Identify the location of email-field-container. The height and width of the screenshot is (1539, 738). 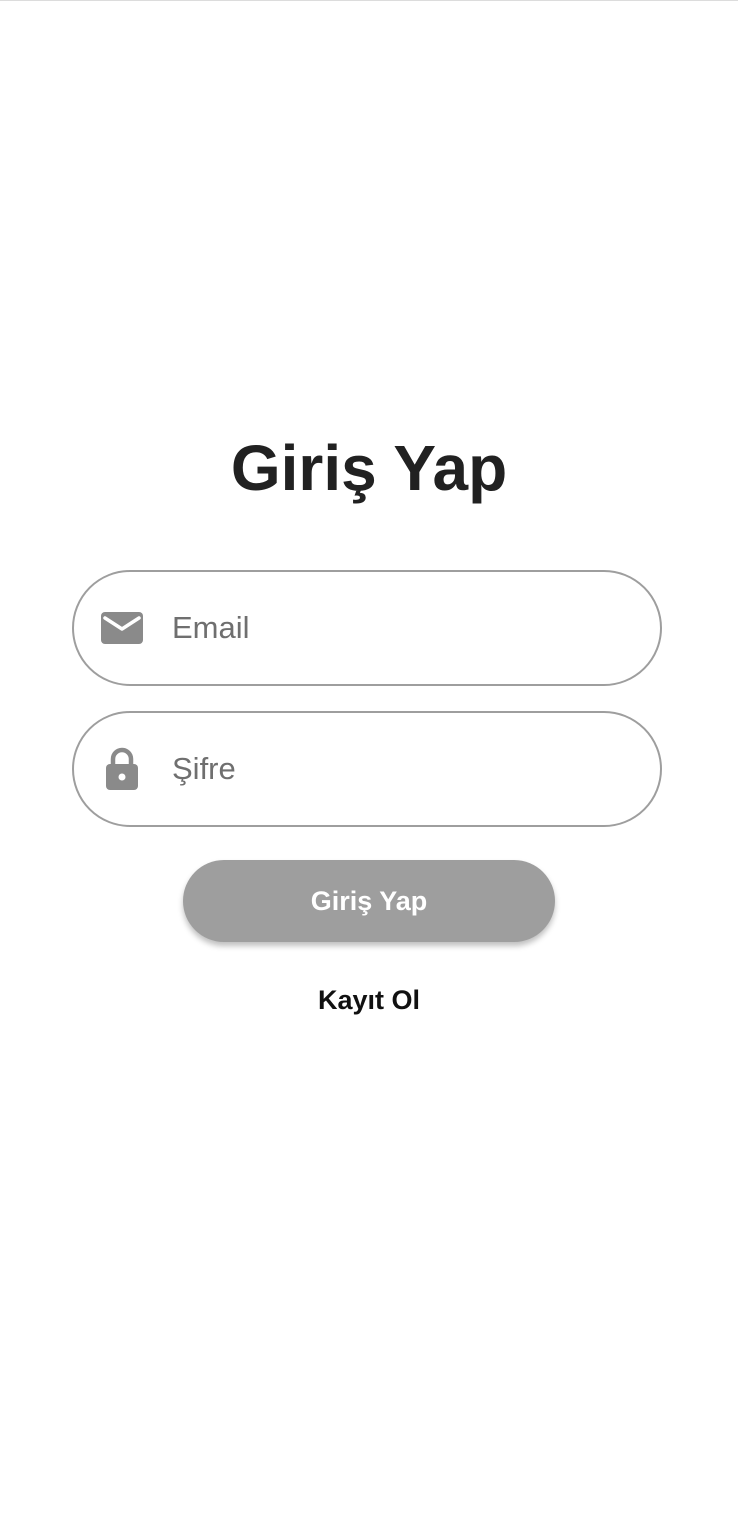
(367, 628).